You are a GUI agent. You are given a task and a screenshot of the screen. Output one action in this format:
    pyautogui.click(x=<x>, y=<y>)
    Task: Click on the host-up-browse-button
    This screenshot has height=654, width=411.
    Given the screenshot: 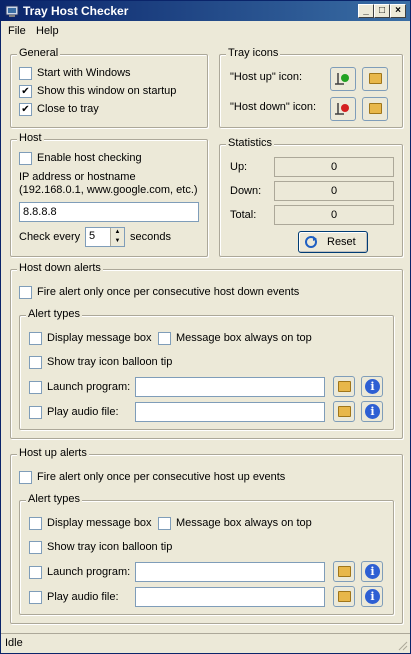 What is the action you would take?
    pyautogui.click(x=375, y=79)
    